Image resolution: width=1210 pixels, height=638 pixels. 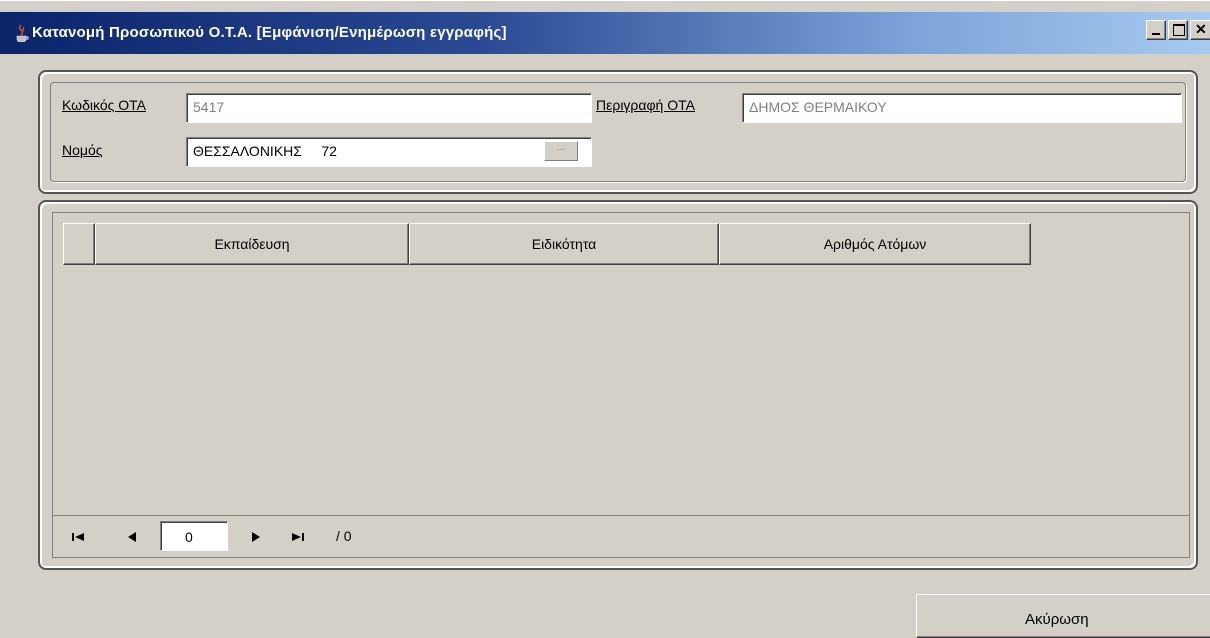 I want to click on page-number-input: 0, so click(x=194, y=536).